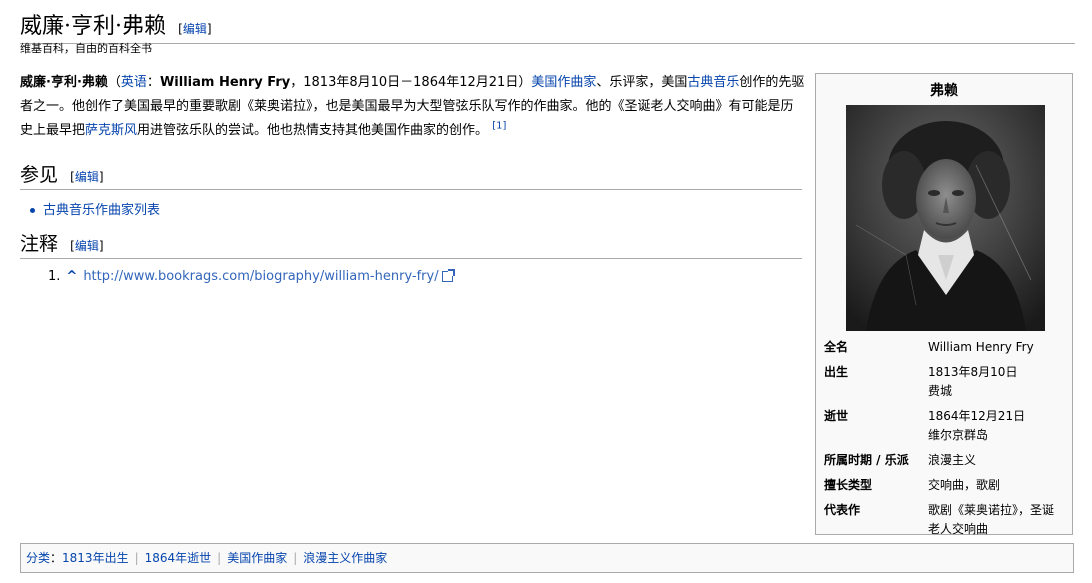  What do you see at coordinates (114, 82) in the screenshot?
I see `text-paren: （` at bounding box center [114, 82].